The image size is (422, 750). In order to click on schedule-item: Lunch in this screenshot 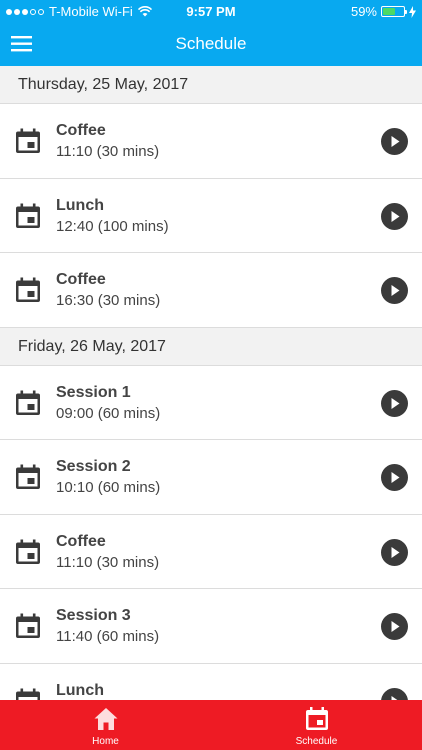, I will do `click(211, 681)`.